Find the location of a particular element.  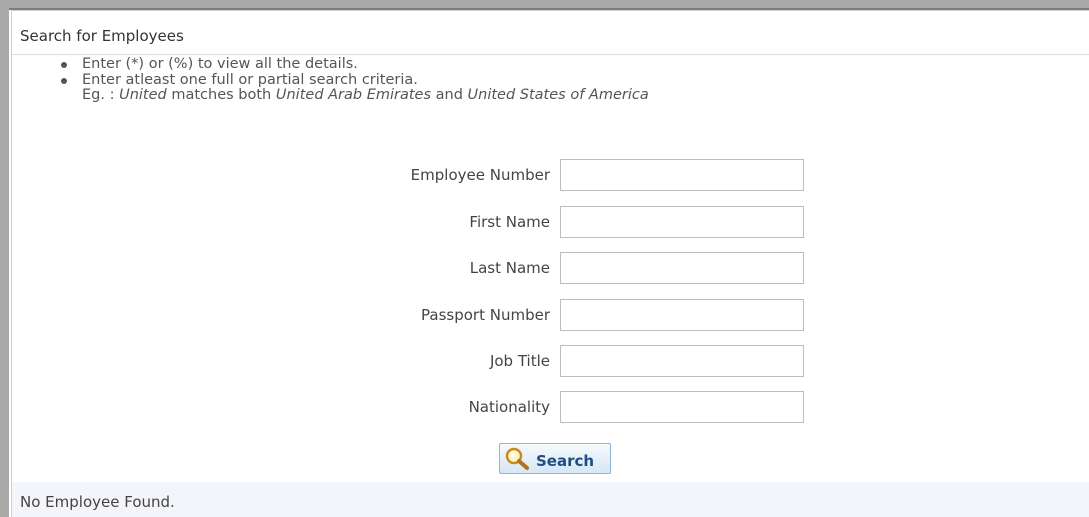

example-prefix: Eg. : is located at coordinates (101, 95).